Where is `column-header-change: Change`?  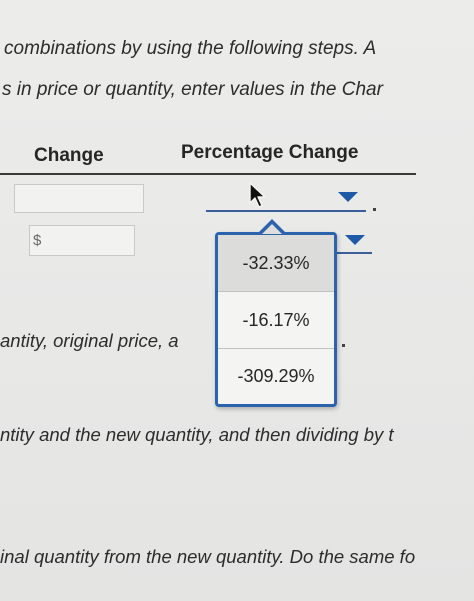 column-header-change: Change is located at coordinates (69, 155).